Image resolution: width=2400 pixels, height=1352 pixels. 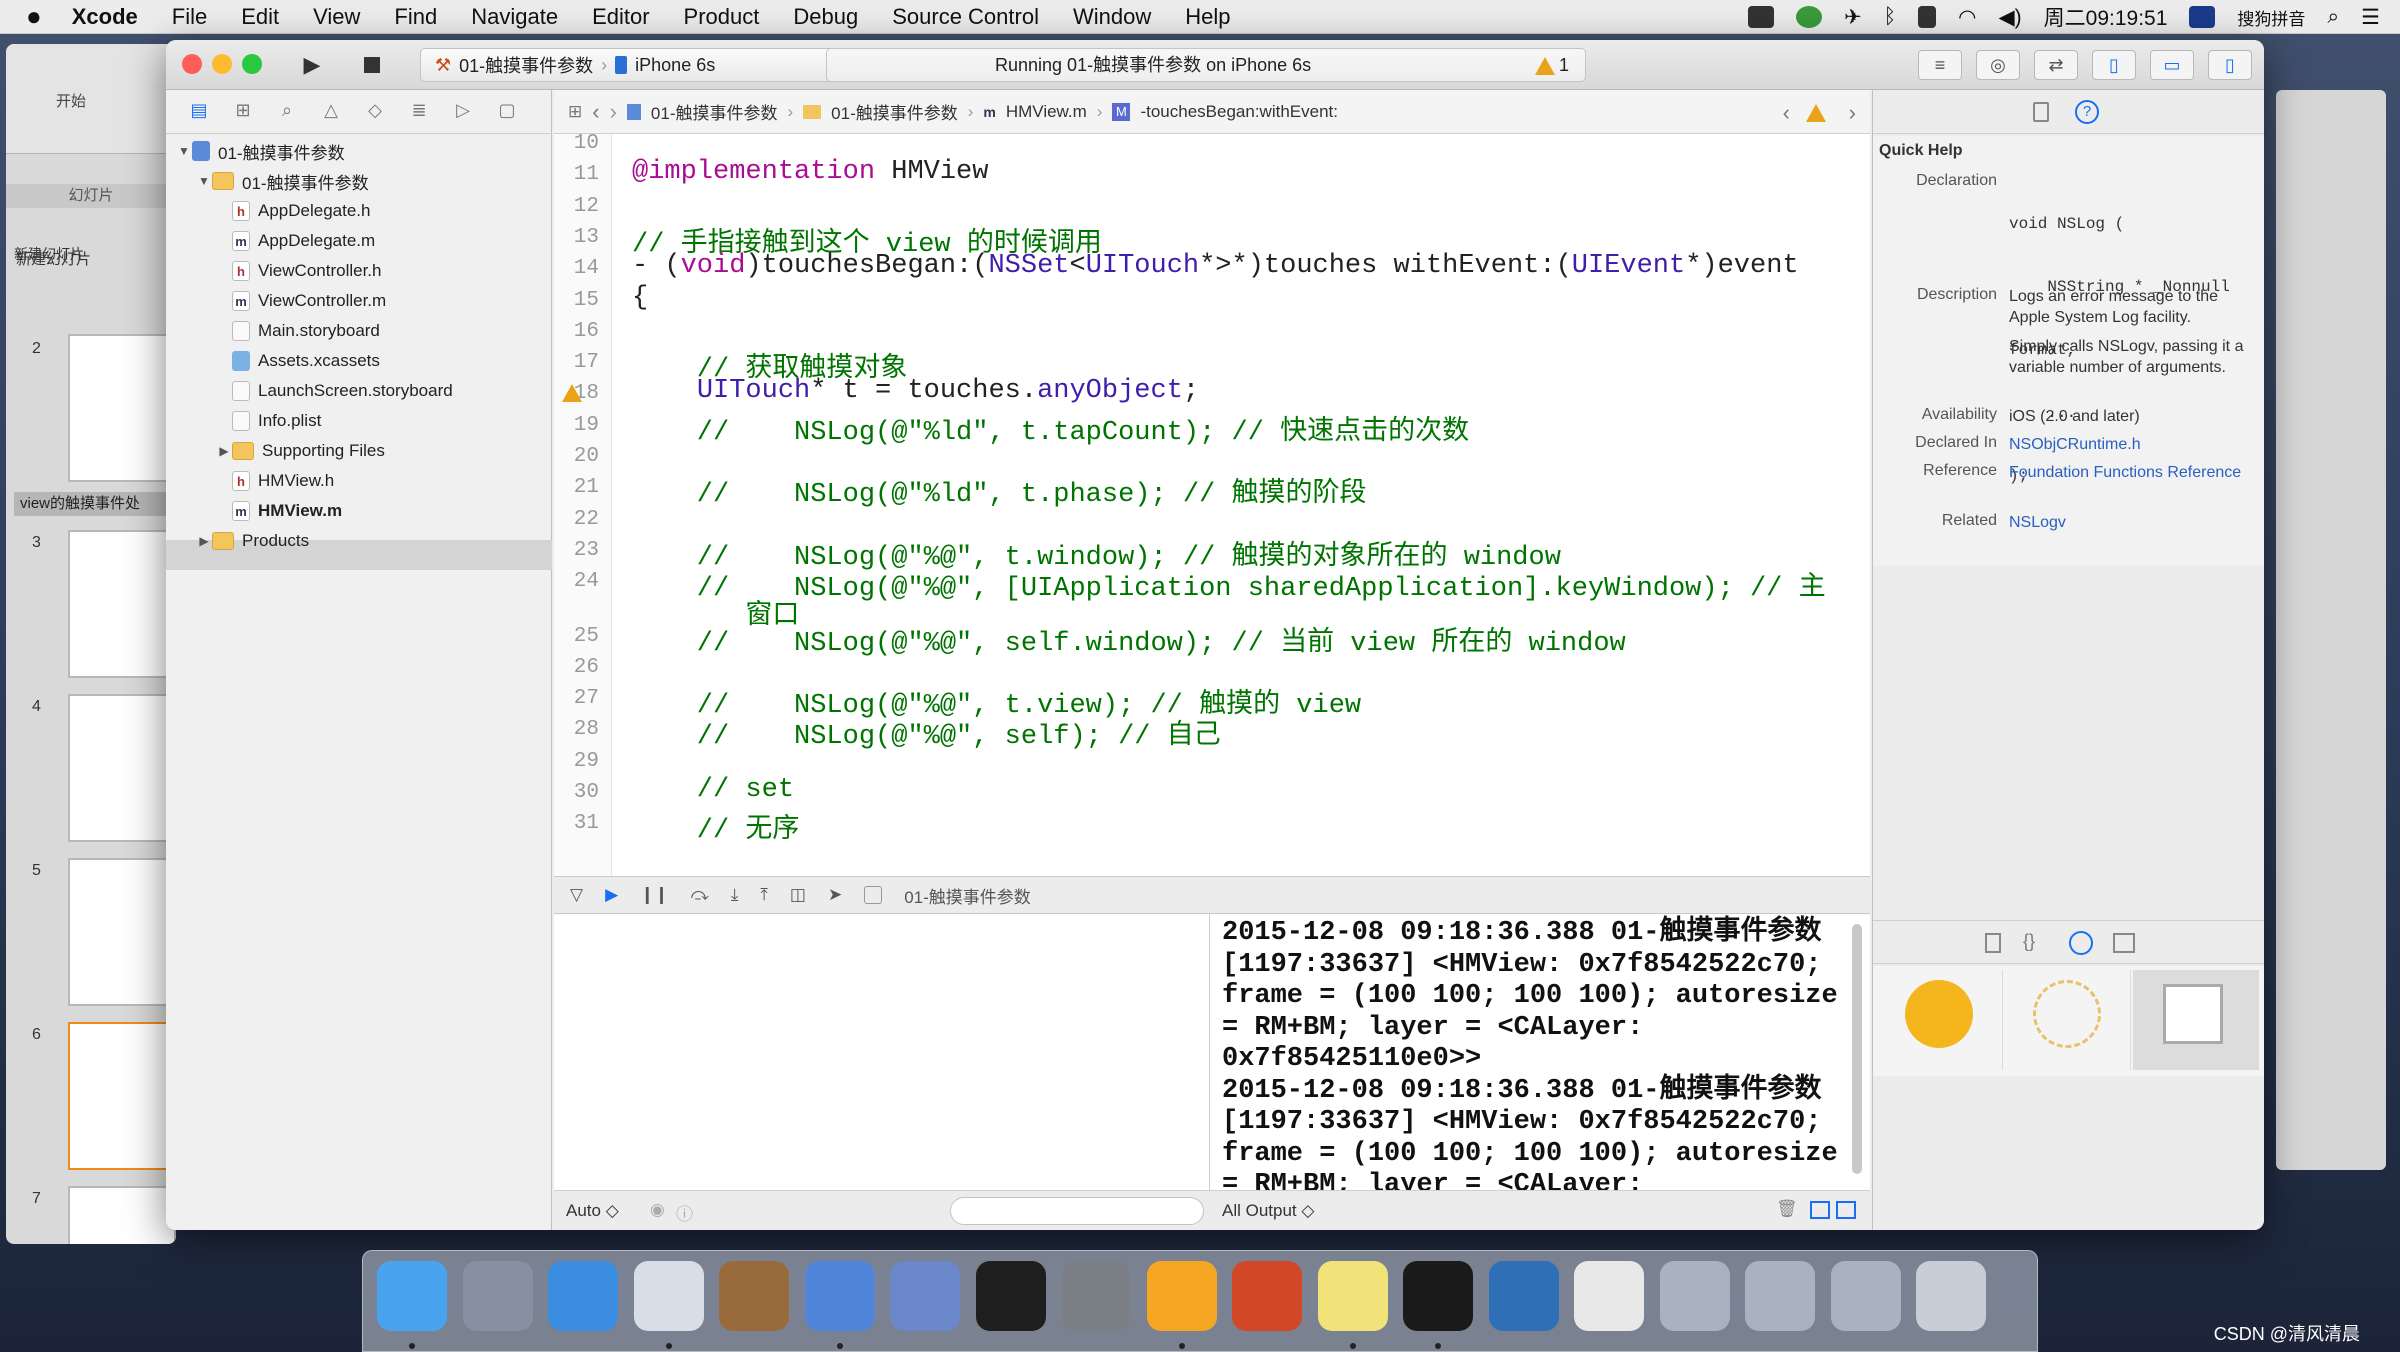 I want to click on keynote-tab-start: 开始, so click(x=71, y=100).